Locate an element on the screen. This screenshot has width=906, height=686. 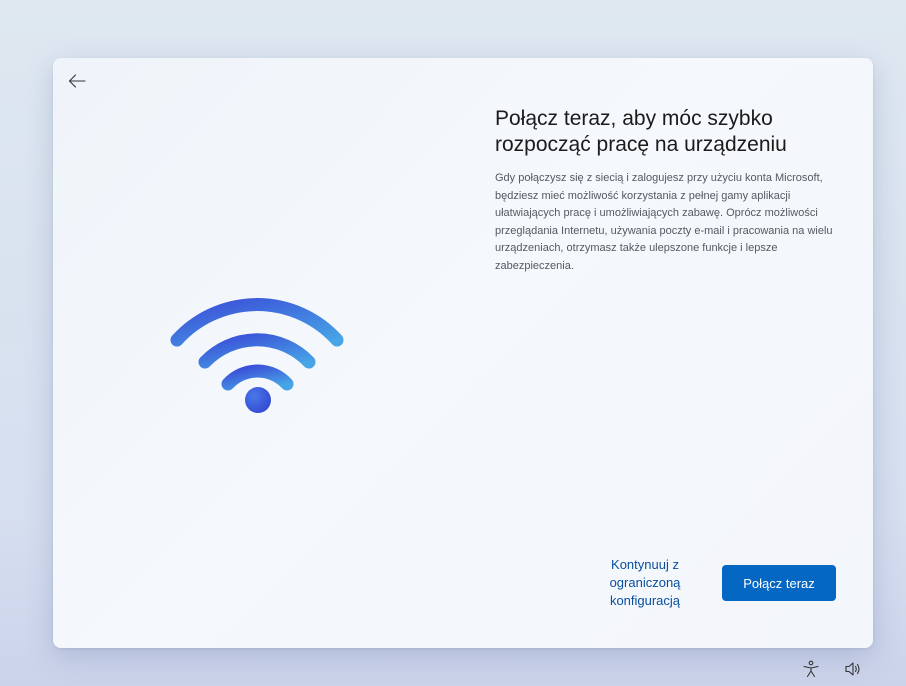
arrow-left-icon is located at coordinates (77, 82).